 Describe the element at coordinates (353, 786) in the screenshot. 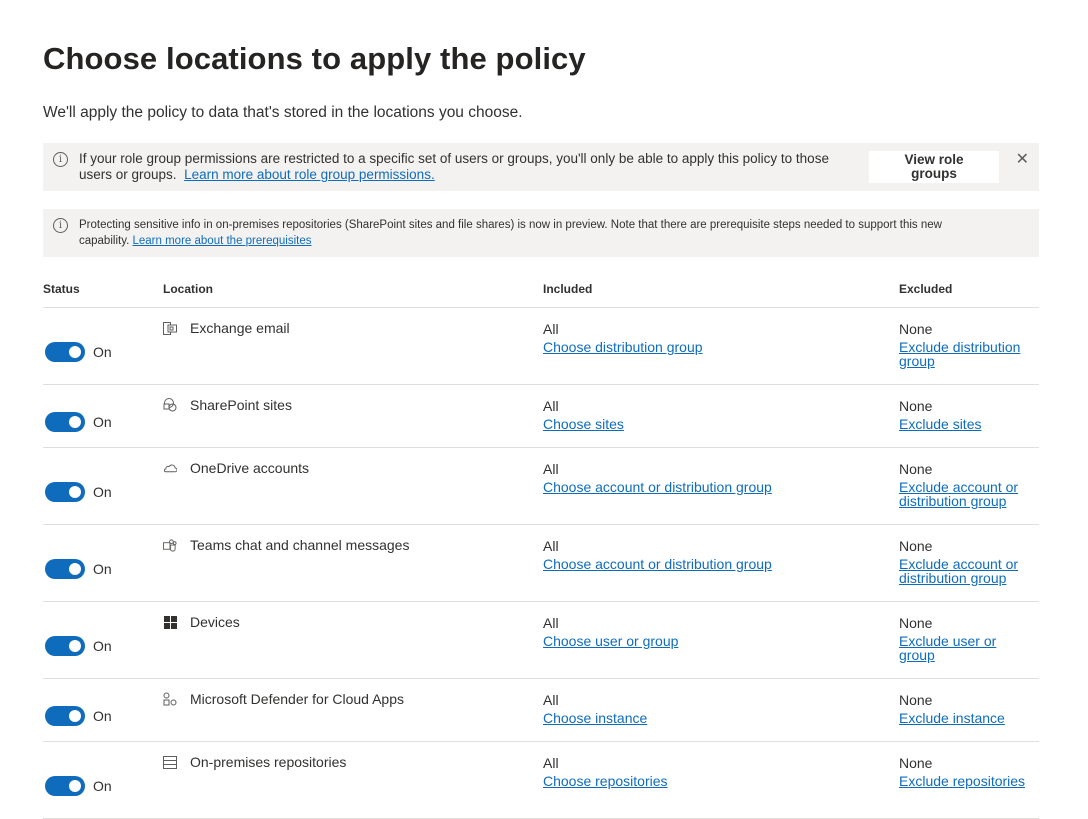

I see `location-cell: On-premises repositories` at that location.